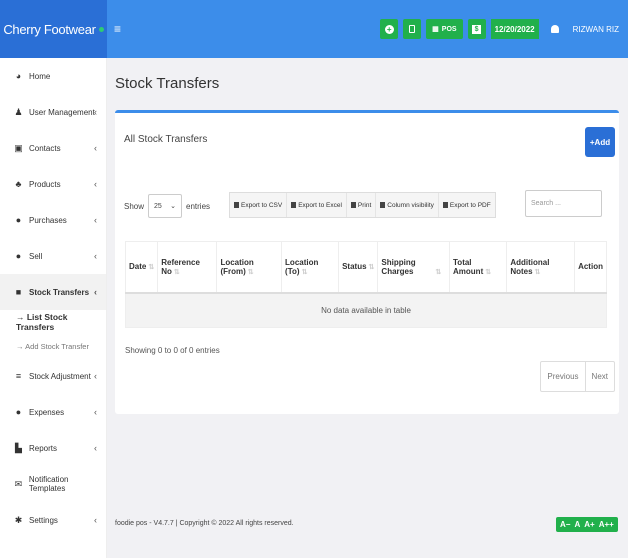  Describe the element at coordinates (18, 147) in the screenshot. I see `address-book-icon: ▣` at that location.